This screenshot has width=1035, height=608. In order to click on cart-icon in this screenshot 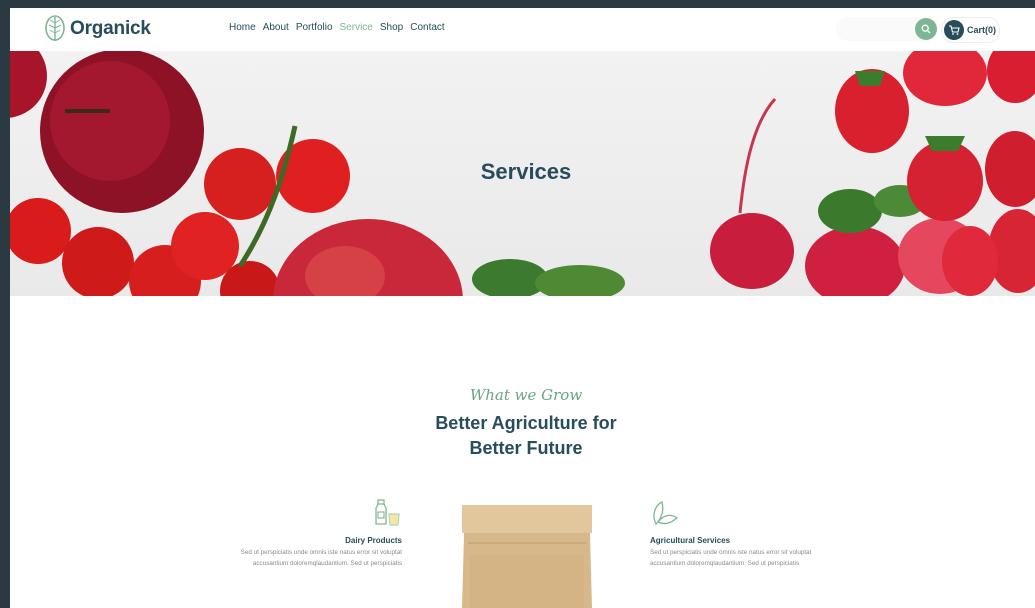, I will do `click(954, 30)`.